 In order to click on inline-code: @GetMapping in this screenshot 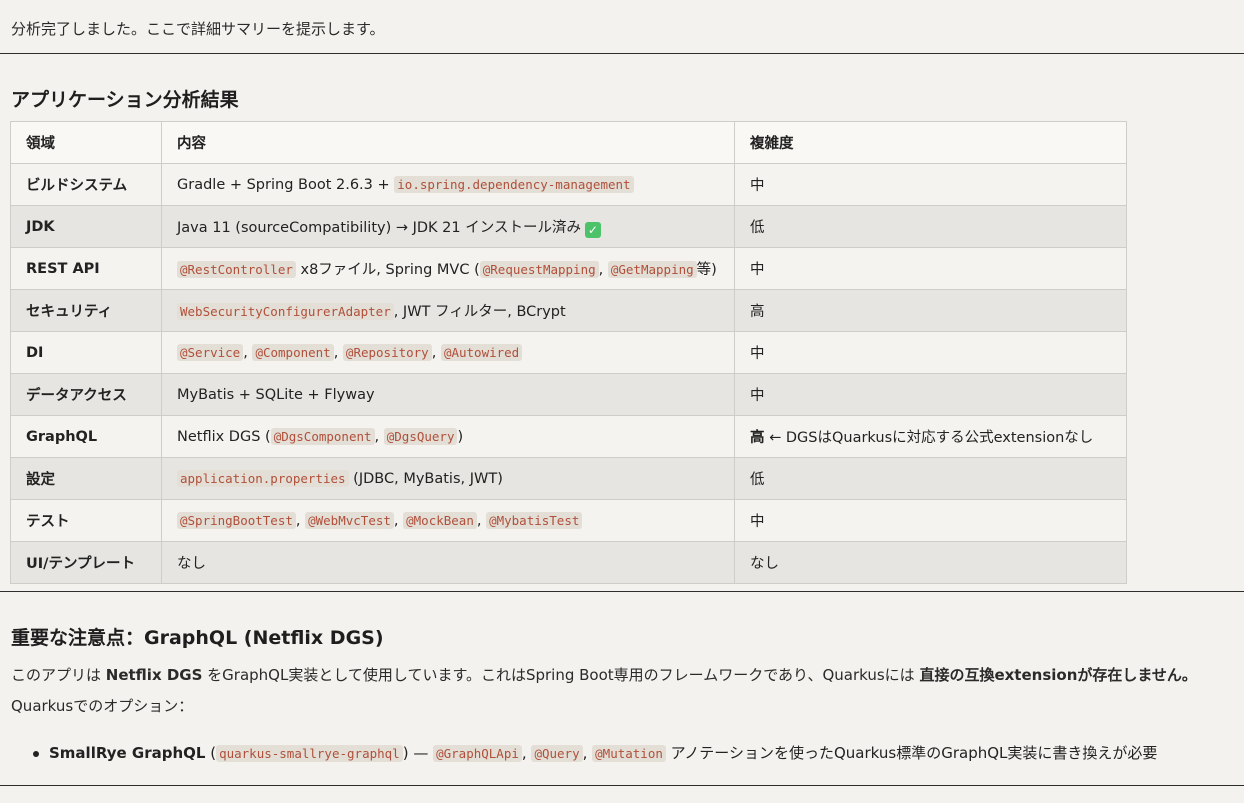, I will do `click(652, 269)`.